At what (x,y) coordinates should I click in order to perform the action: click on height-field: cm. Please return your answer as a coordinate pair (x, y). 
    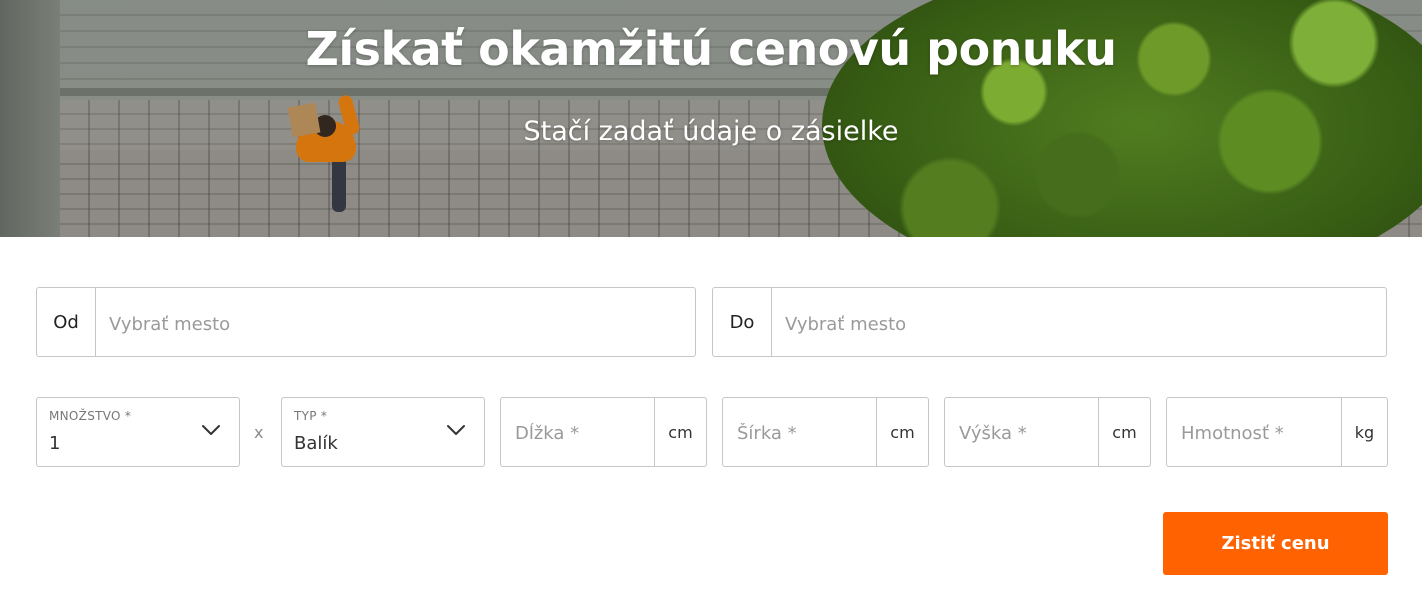
    Looking at the image, I should click on (1047, 432).